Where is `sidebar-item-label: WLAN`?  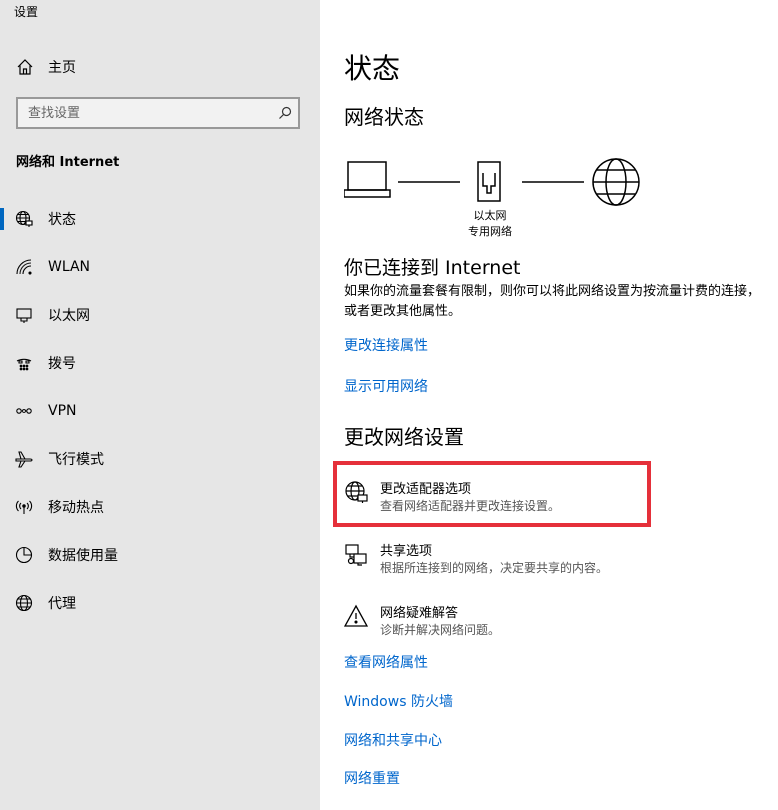
sidebar-item-label: WLAN is located at coordinates (69, 267).